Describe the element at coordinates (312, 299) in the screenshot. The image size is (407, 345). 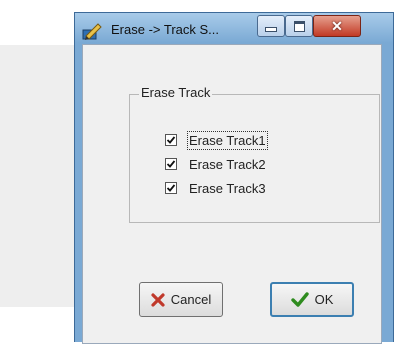
I see `ok-button: OK` at that location.